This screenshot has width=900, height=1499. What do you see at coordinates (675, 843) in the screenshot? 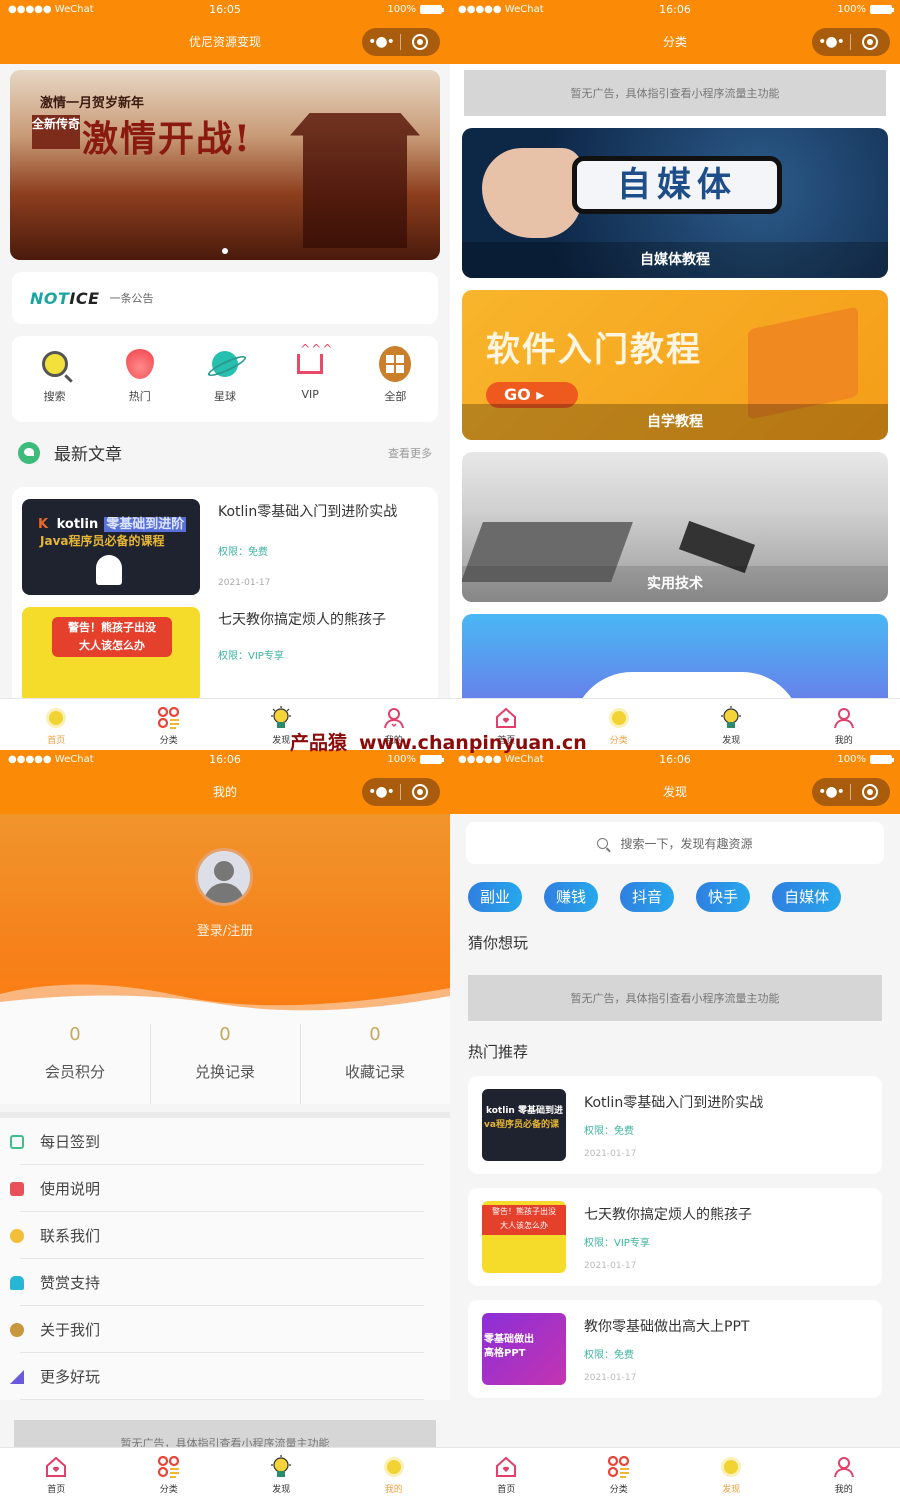
I see `search-input: 搜索一下，发现有趣资源` at bounding box center [675, 843].